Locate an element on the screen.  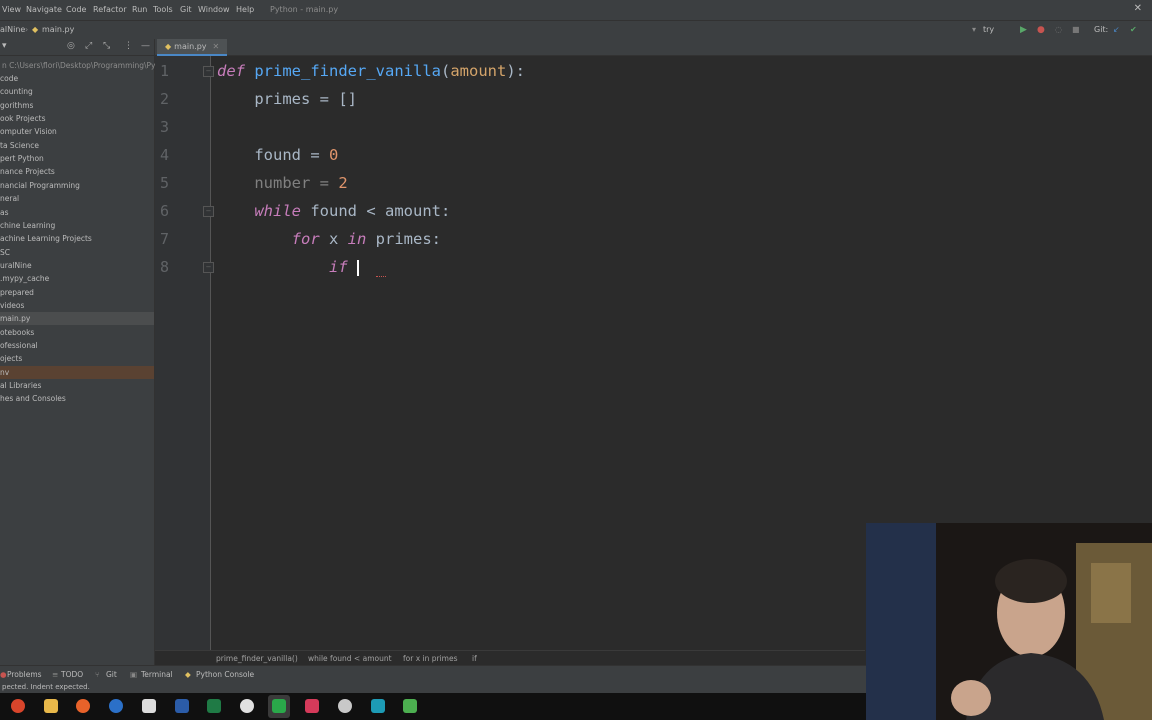
tree-item: as is located at coordinates (77, 212).